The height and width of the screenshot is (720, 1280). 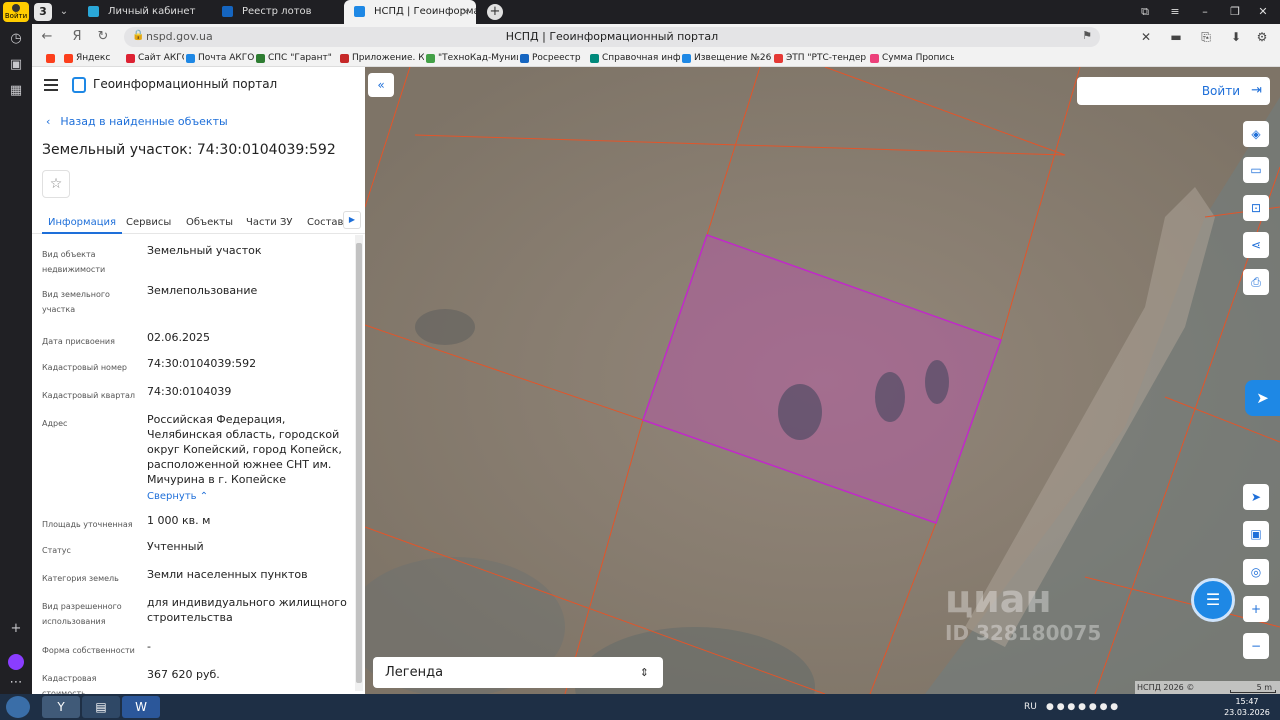 What do you see at coordinates (154, 58) in the screenshot?
I see `bookmark-item: Сайт АКГО` at bounding box center [154, 58].